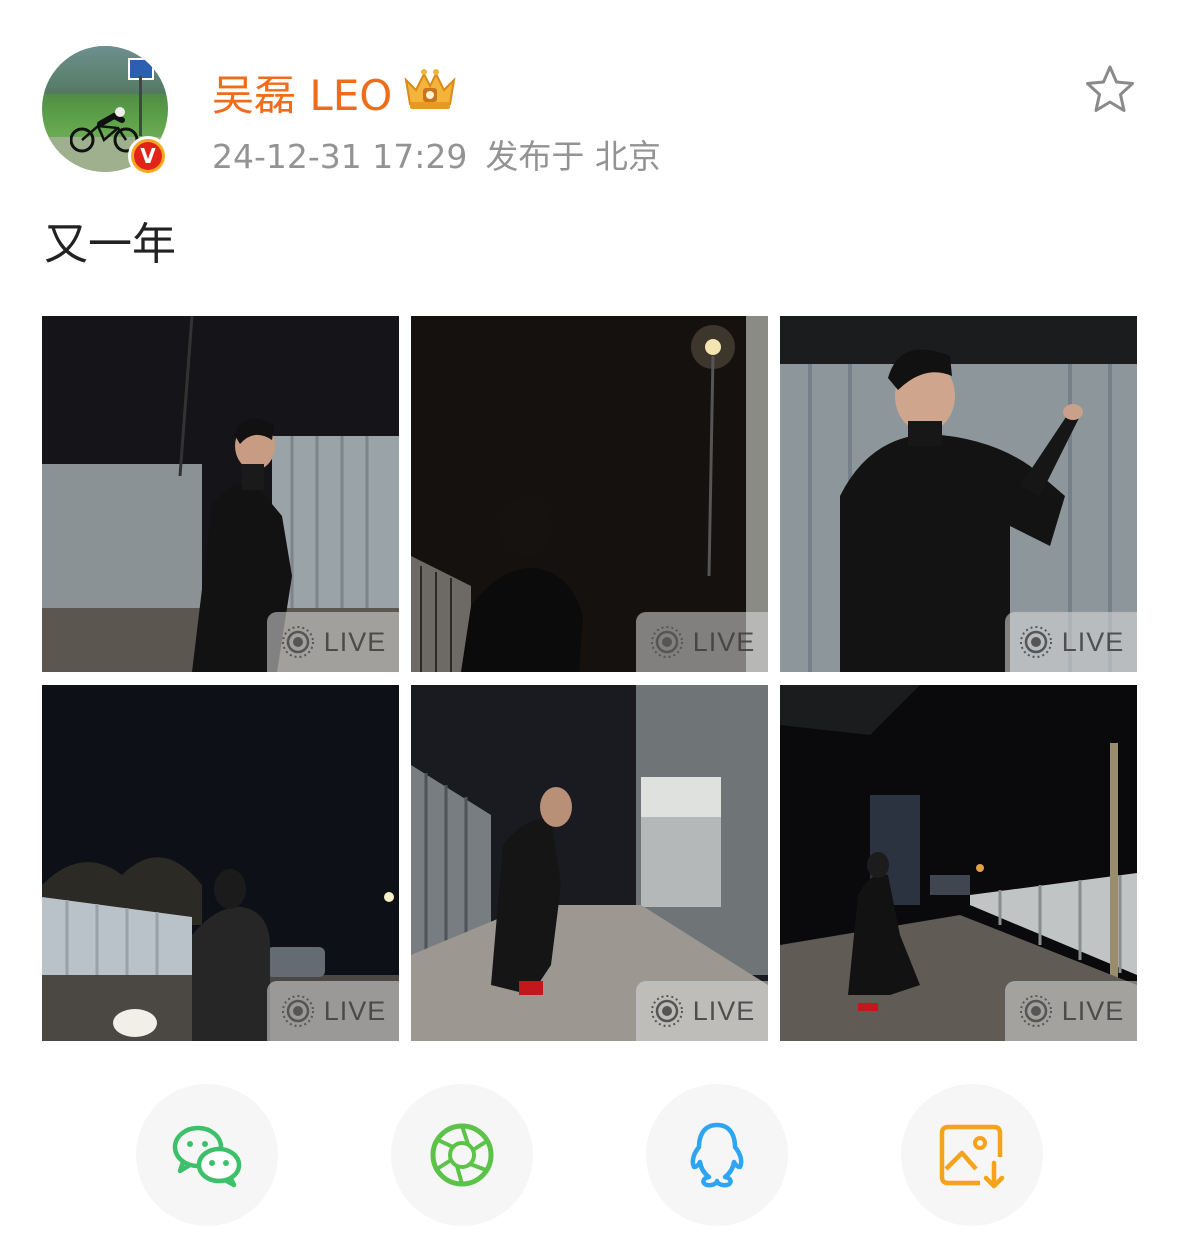 This screenshot has width=1179, height=1254. I want to click on moments-icon, so click(462, 1155).